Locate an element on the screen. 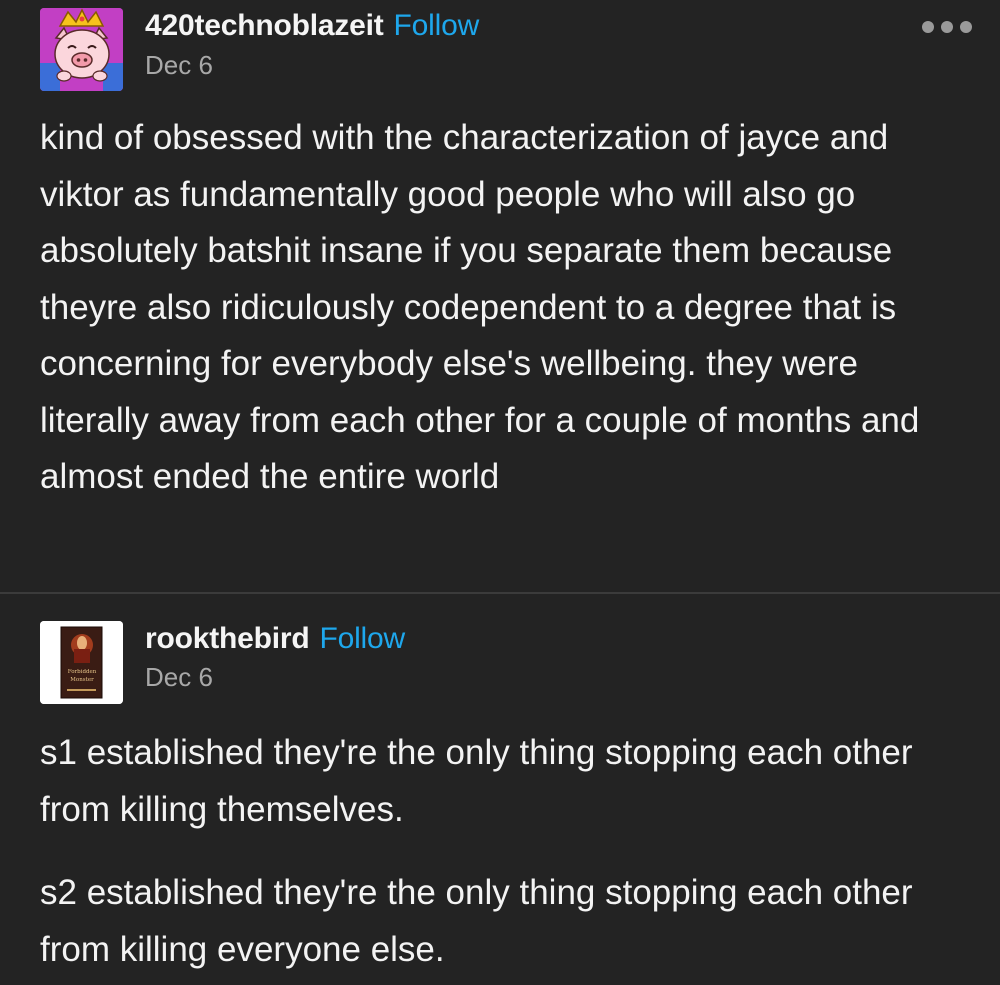  cover-title-line-1: Forbidden is located at coordinates (82, 672).